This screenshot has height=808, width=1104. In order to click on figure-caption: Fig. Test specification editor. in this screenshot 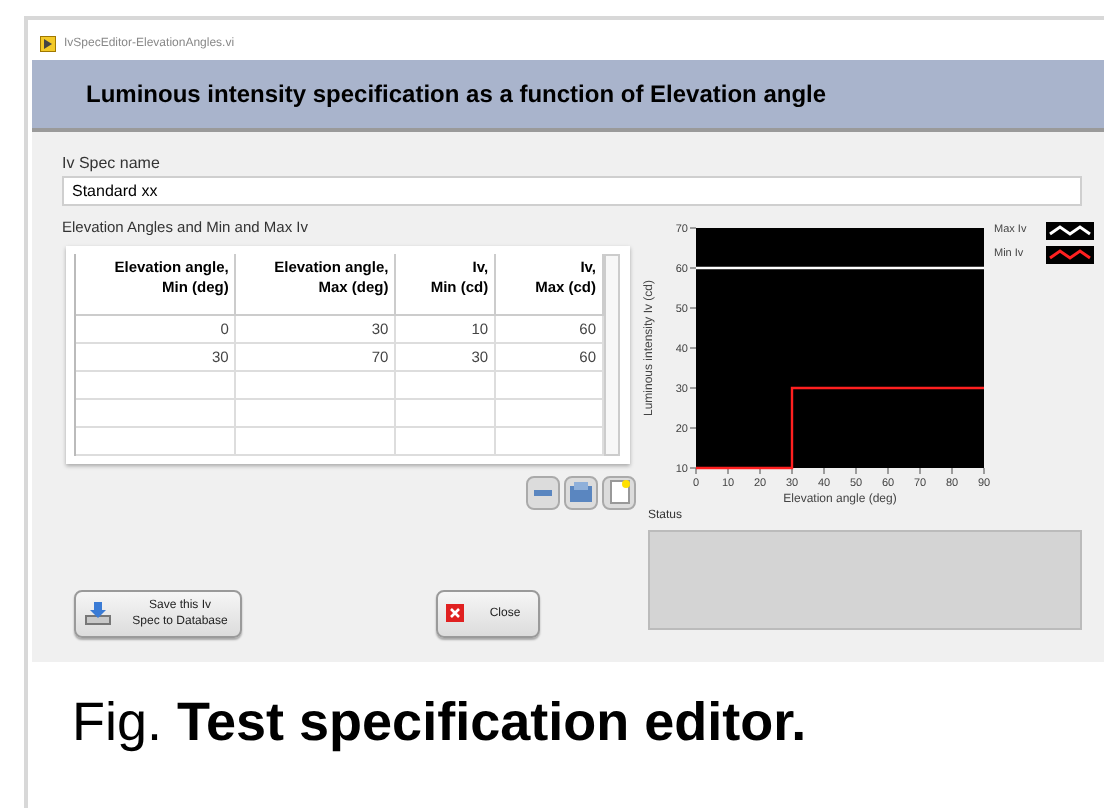, I will do `click(440, 723)`.